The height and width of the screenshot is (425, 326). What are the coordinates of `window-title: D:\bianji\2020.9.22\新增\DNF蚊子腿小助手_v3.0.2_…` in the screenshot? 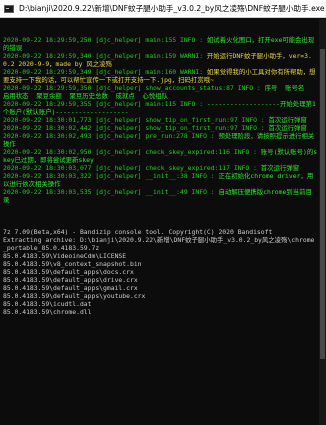 It's located at (172, 8).